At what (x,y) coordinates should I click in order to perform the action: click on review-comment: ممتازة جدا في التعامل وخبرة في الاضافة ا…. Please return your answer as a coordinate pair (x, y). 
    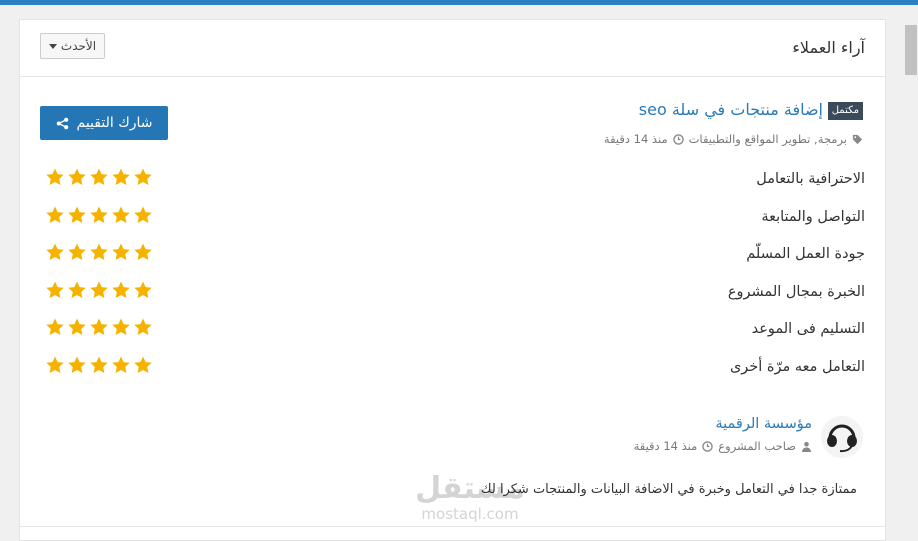
    Looking at the image, I should click on (668, 489).